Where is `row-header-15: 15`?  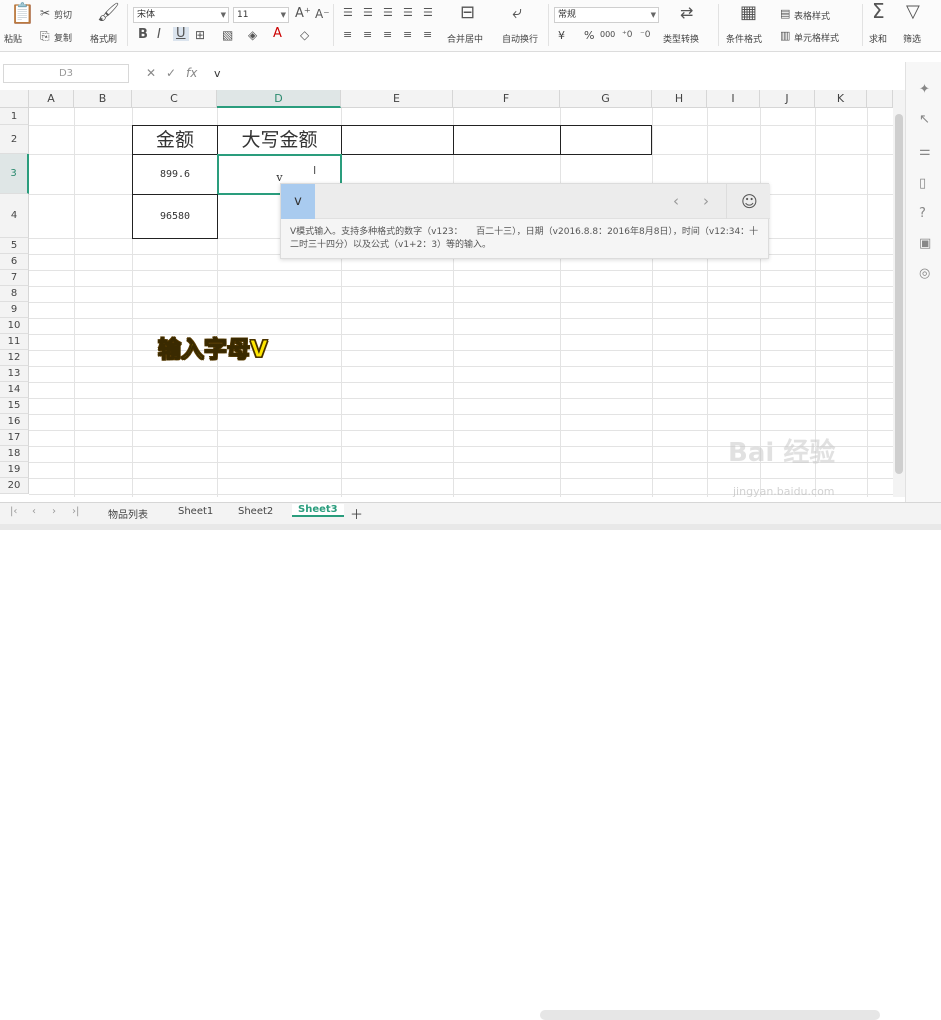 row-header-15: 15 is located at coordinates (14, 406).